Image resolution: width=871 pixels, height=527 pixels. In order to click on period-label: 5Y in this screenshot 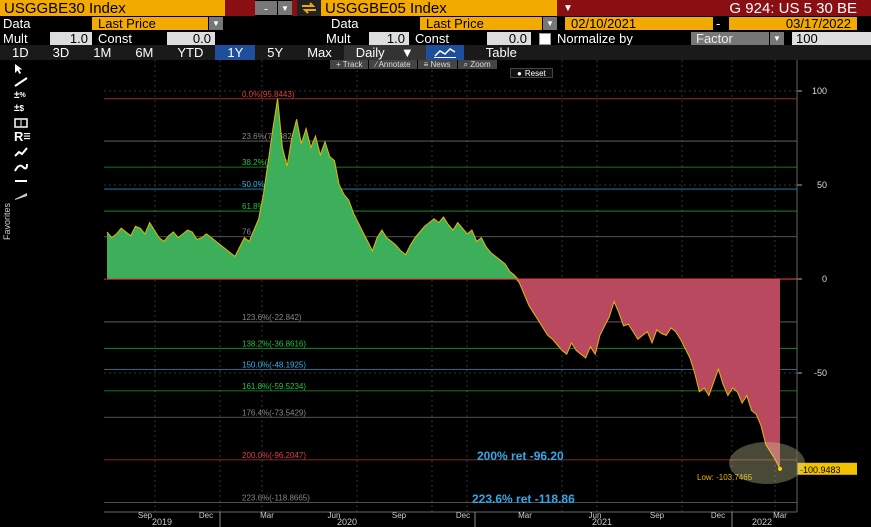, I will do `click(275, 52)`.